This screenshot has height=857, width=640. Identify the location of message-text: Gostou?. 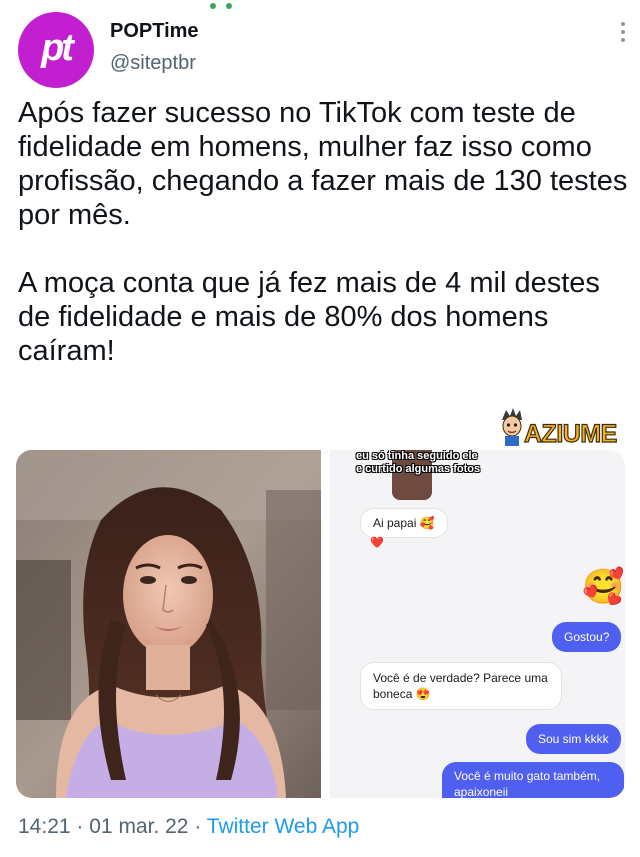
(587, 637).